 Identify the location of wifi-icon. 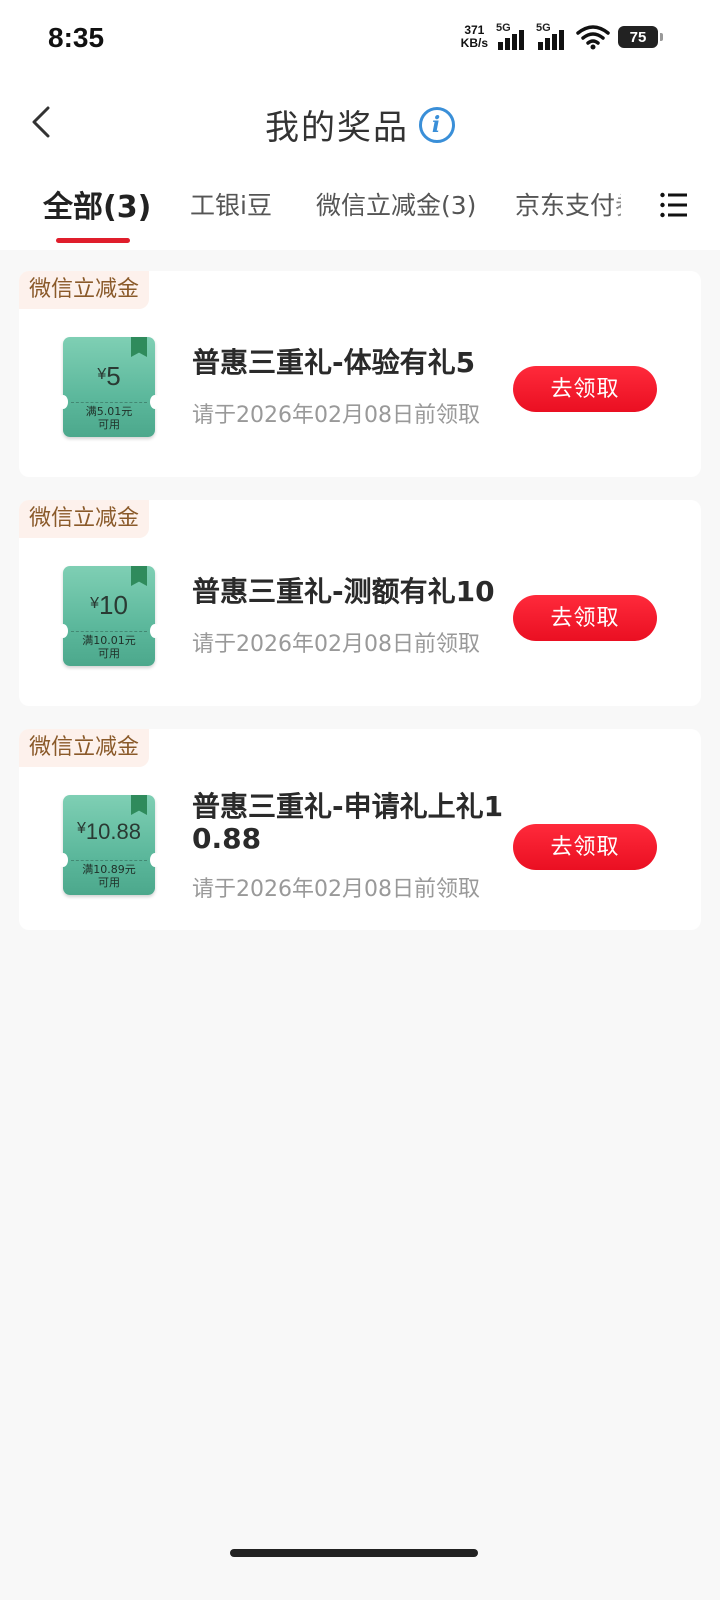
(593, 37).